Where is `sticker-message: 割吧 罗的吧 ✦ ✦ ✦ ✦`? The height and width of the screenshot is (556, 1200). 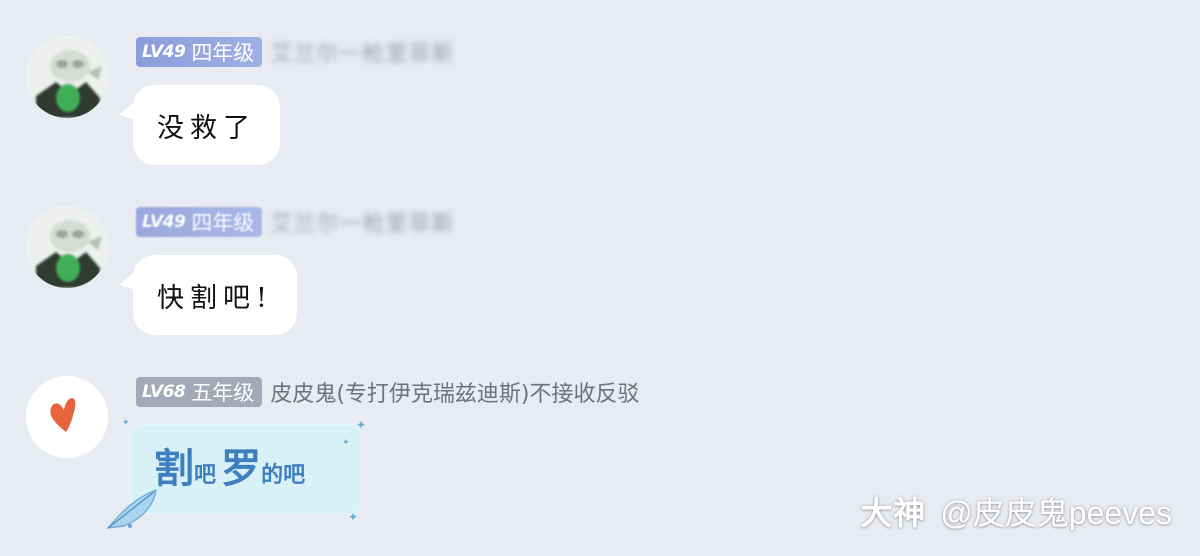 sticker-message: 割吧 罗的吧 ✦ ✦ ✦ ✦ is located at coordinates (236, 473).